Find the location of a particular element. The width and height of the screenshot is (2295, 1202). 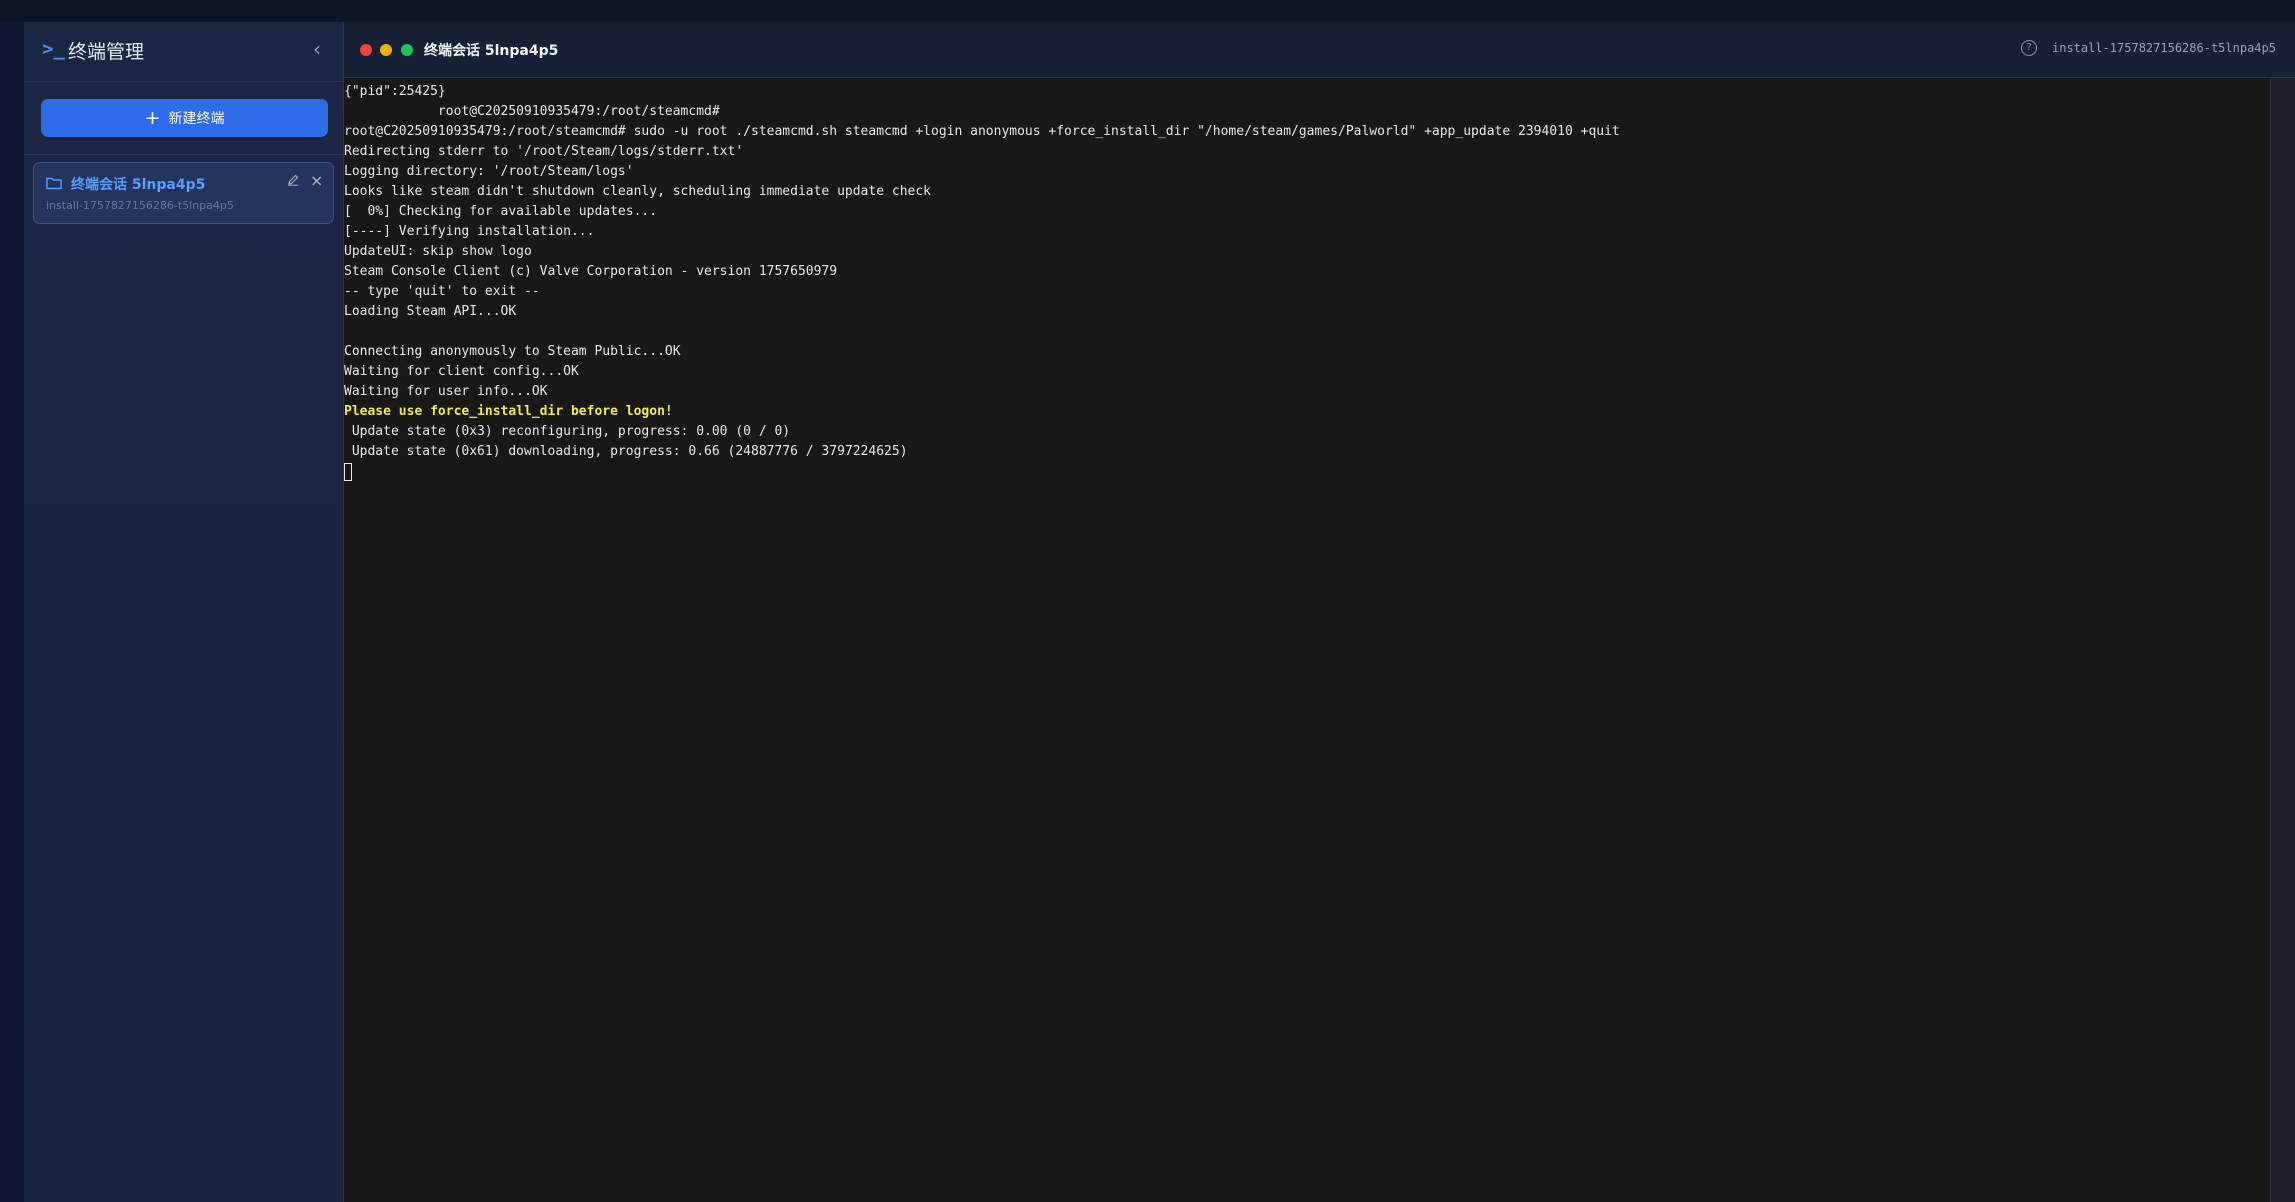

window-maximize-dot is located at coordinates (407, 50).